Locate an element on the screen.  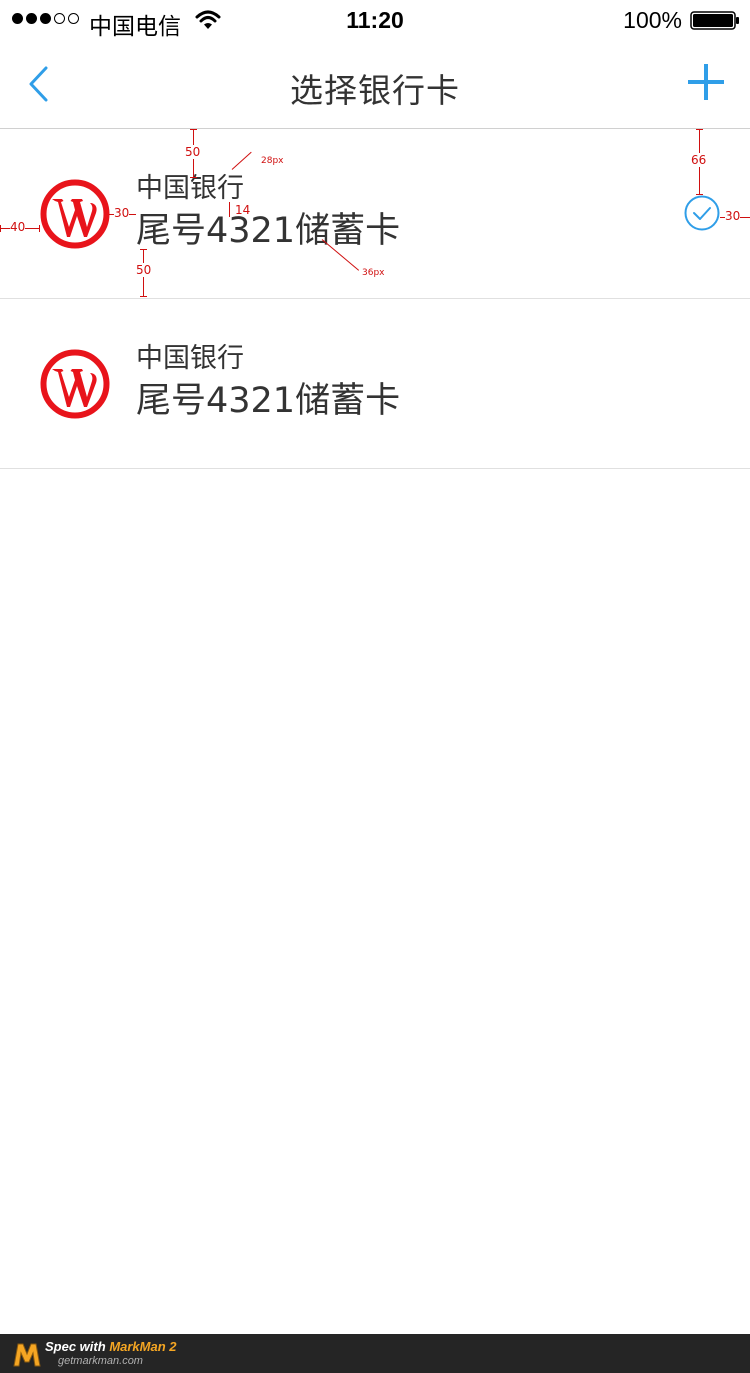
footer-spec-text: Spec with MarkMan 2 is located at coordinates (111, 1346).